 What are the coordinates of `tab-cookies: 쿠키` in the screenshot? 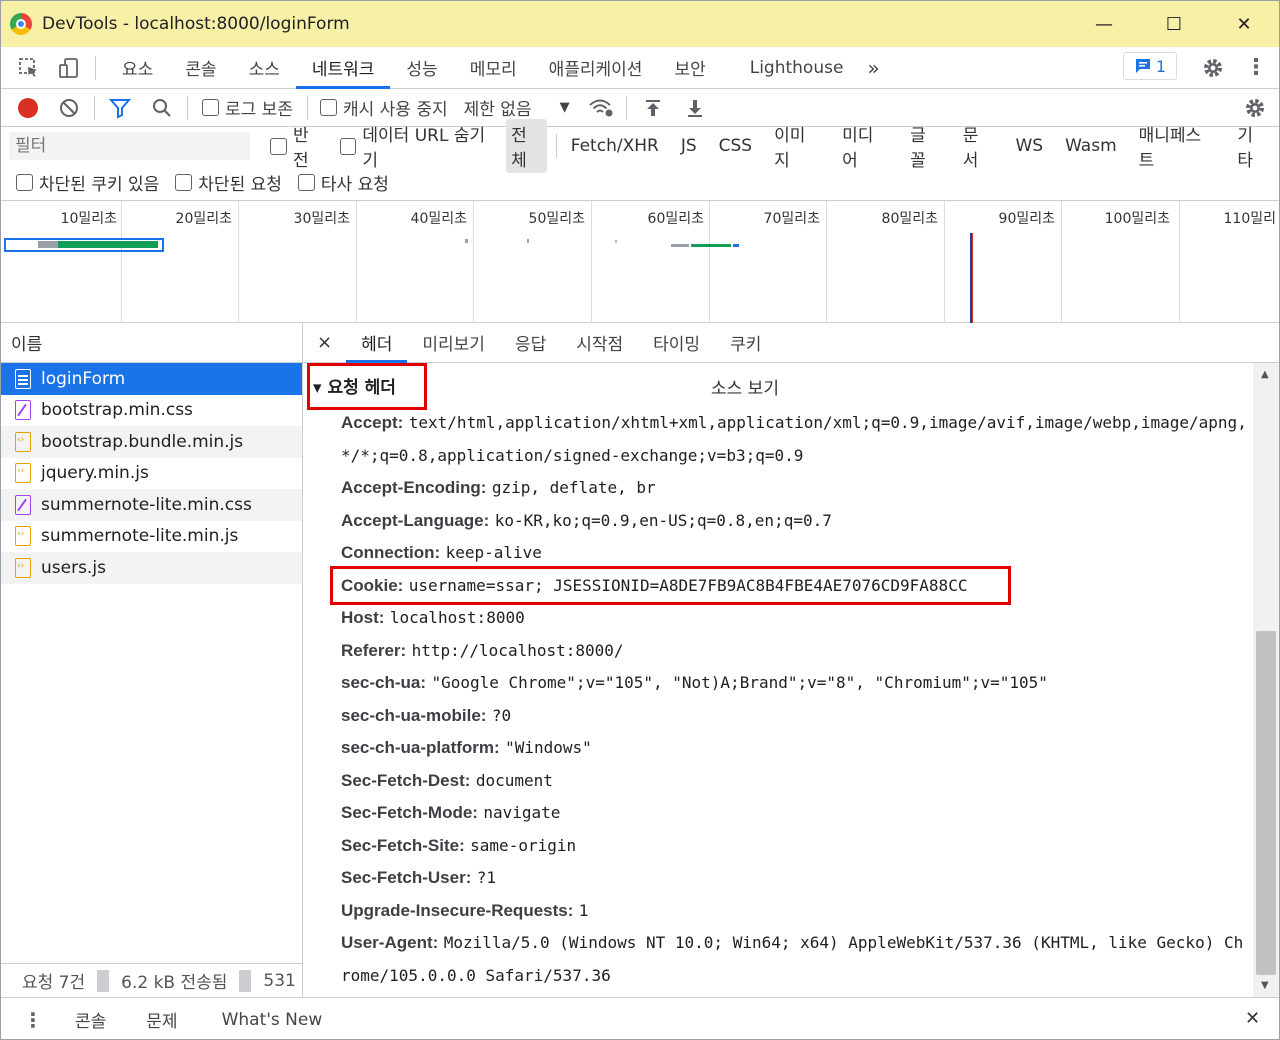 It's located at (745, 343).